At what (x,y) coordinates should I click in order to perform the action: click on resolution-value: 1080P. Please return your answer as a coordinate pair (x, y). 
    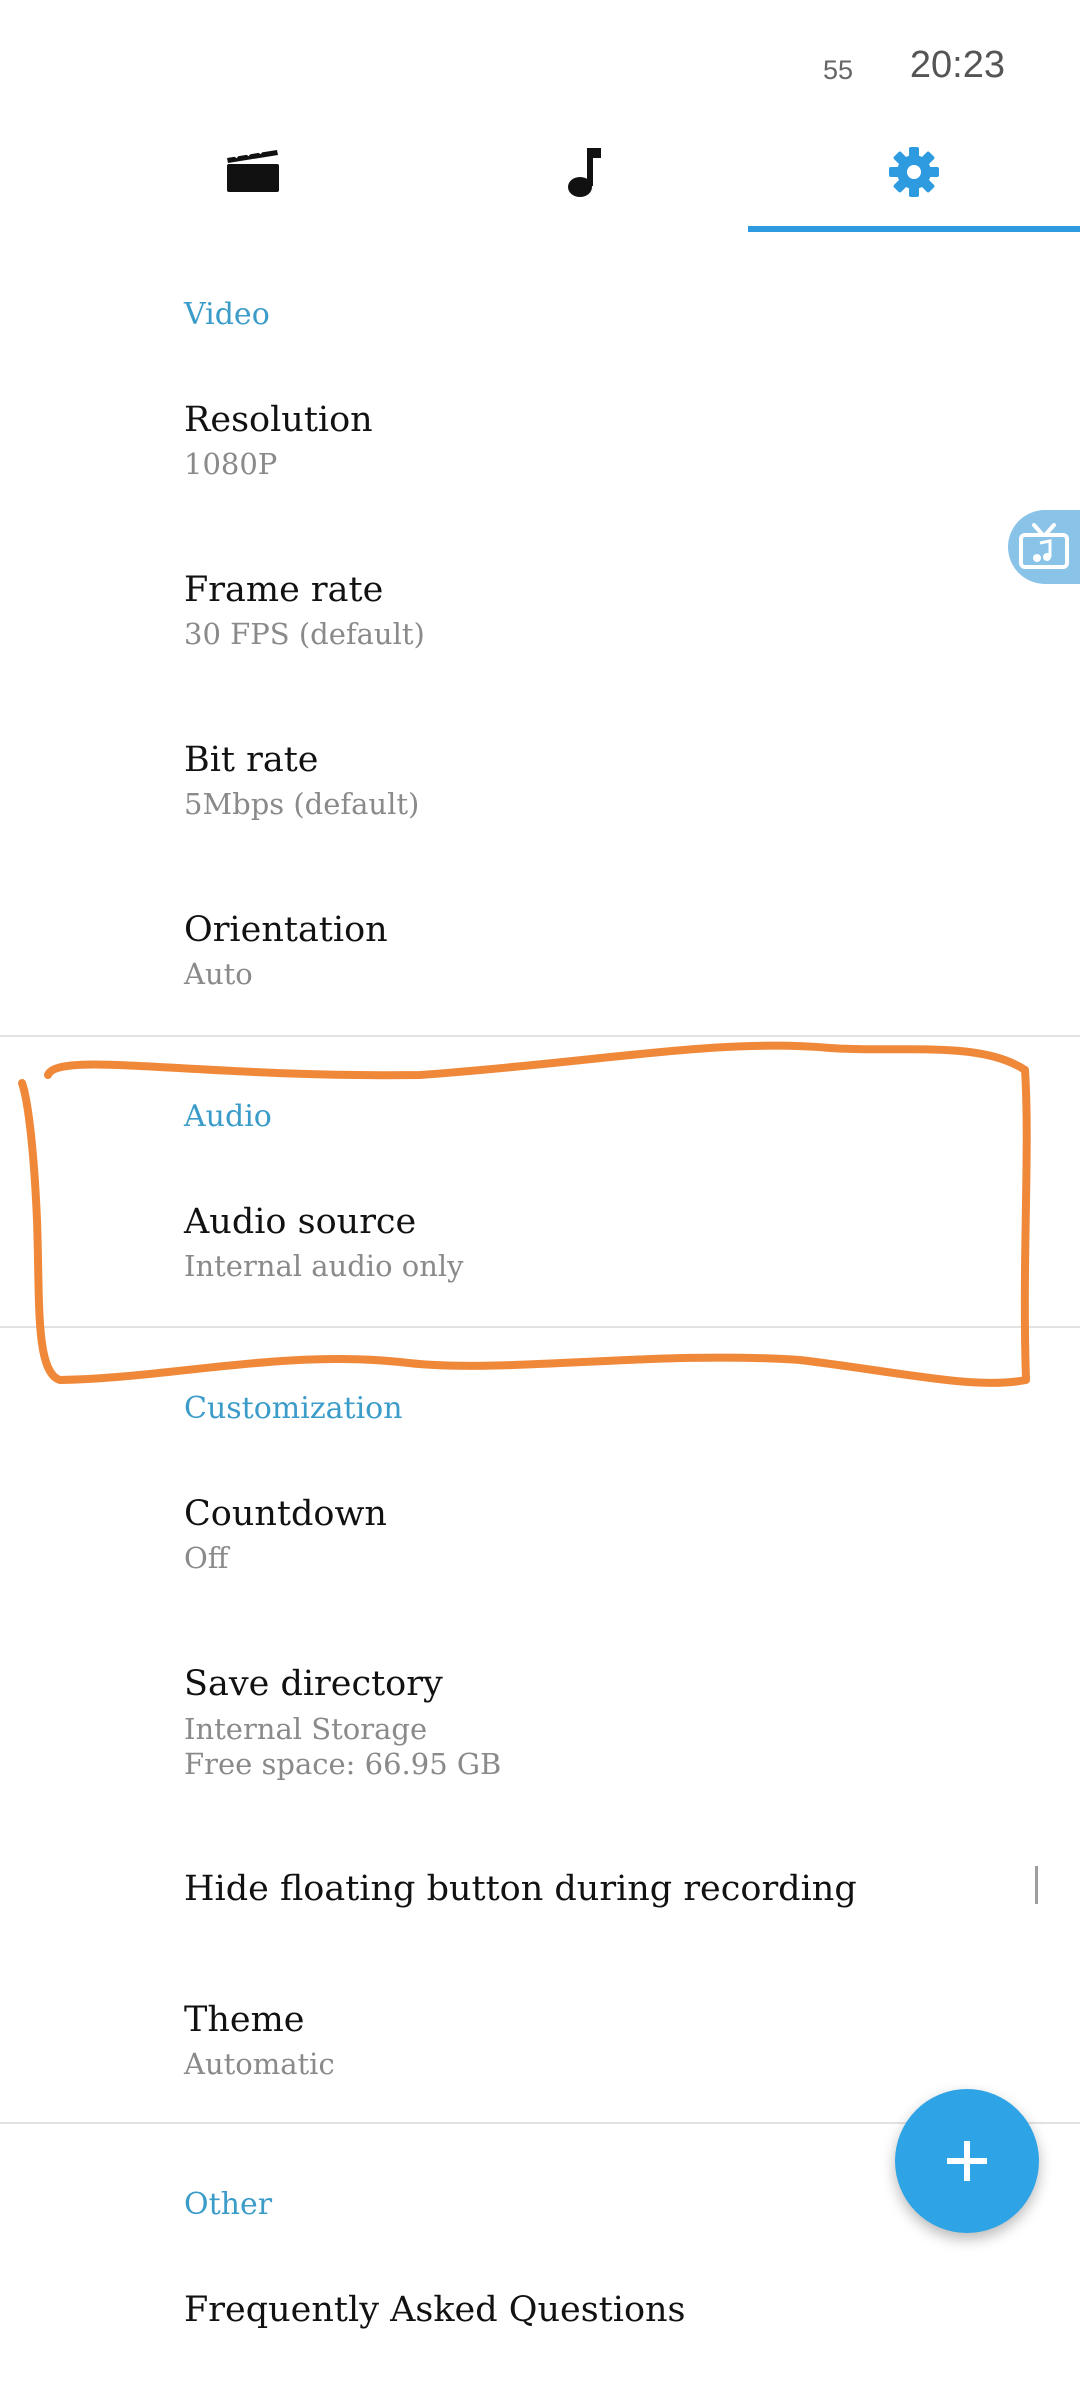
    Looking at the image, I should click on (231, 464).